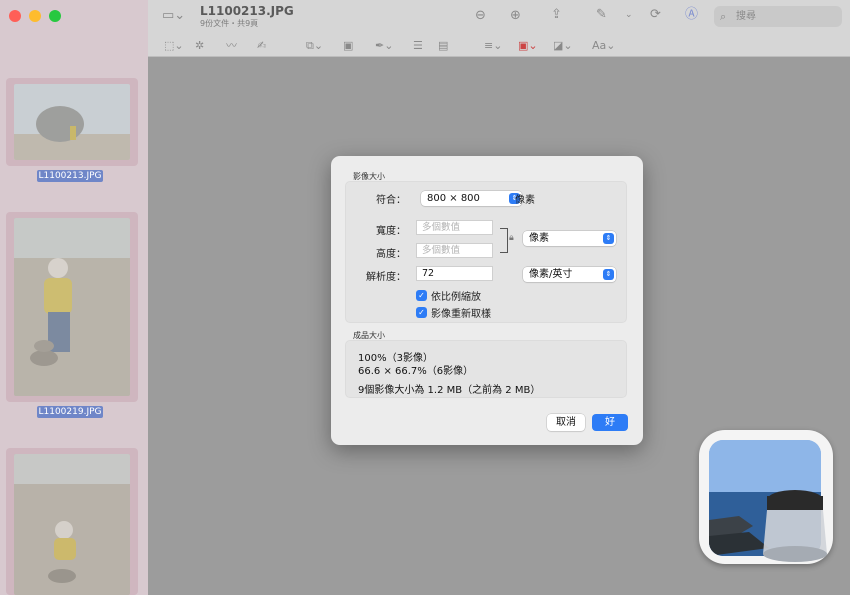  I want to click on zoom-in-icon: ⊕, so click(515, 16).